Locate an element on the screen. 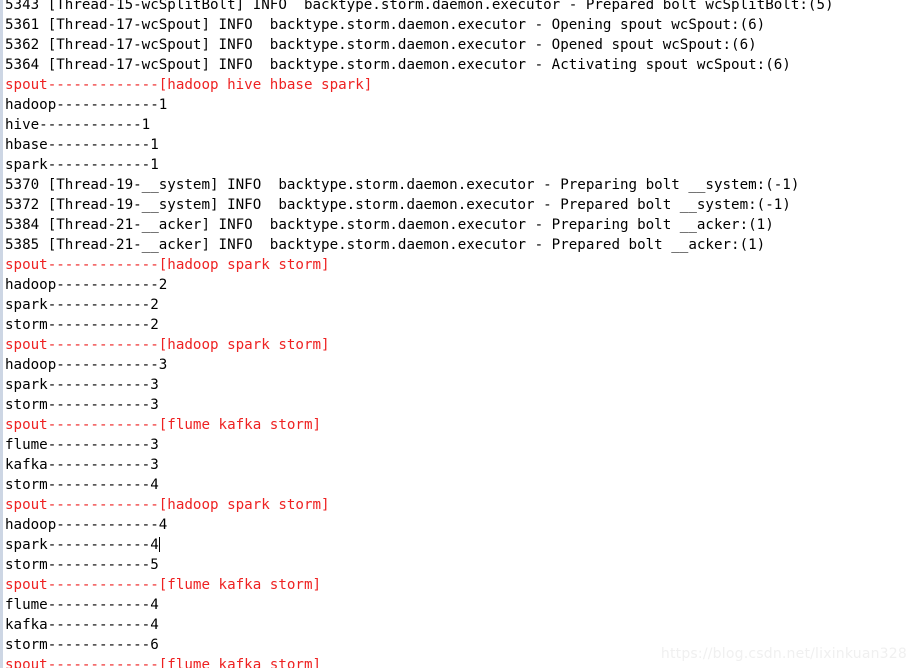  console-line-text: hive------------1 is located at coordinates (78, 125).